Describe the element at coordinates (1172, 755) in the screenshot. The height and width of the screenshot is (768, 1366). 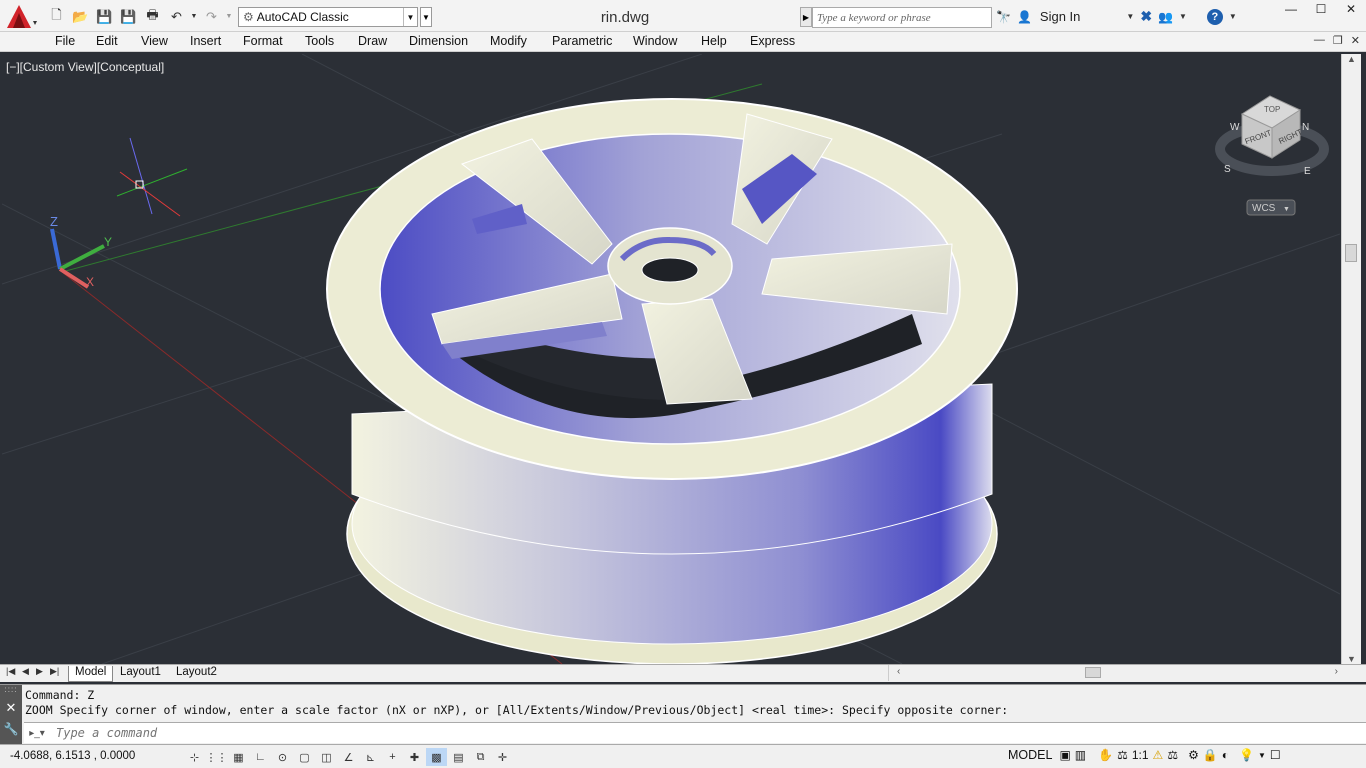
I see `auto-scale-icon: ⚖` at that location.